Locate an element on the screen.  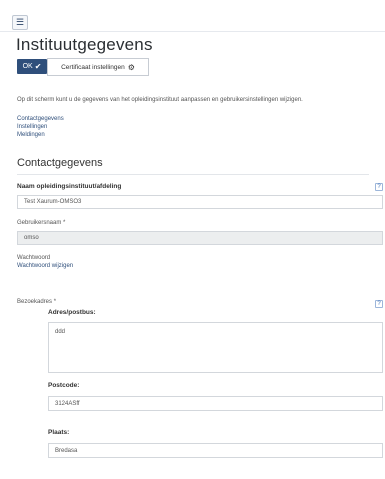
anchor-link-instellingen: Instellingen is located at coordinates (32, 127).